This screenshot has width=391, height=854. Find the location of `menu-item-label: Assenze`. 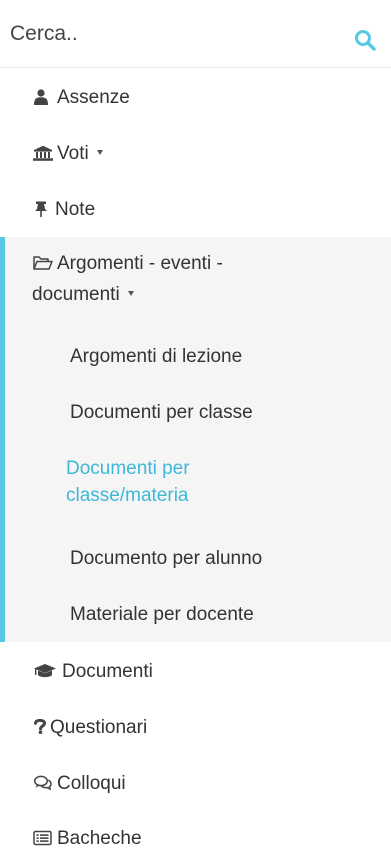

menu-item-label: Assenze is located at coordinates (93, 97).